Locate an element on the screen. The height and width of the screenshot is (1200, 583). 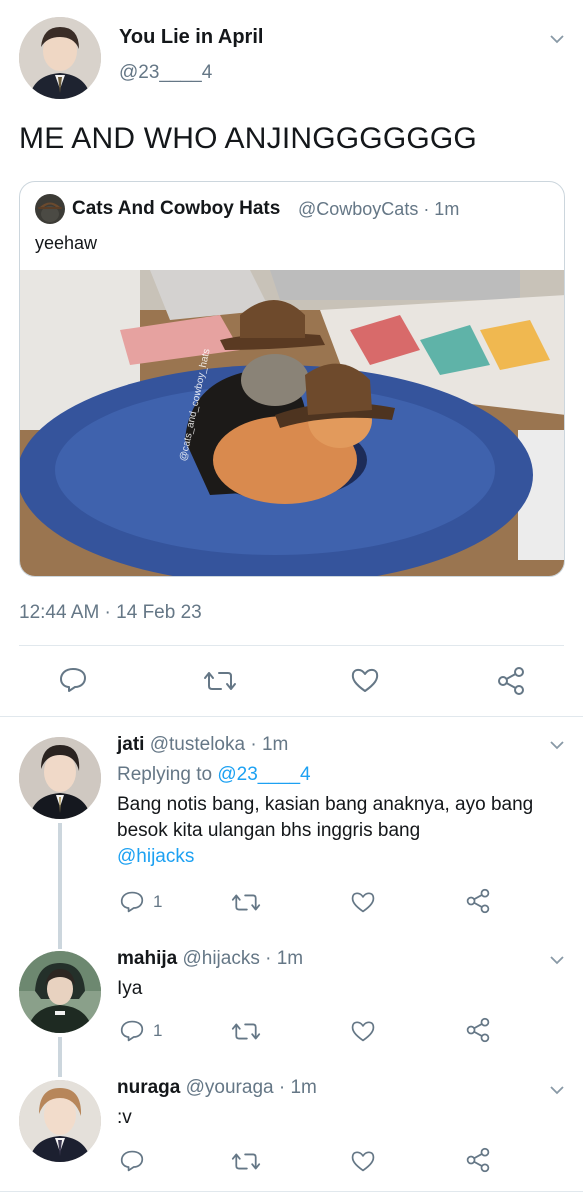
reply-3-reply-button is located at coordinates (136, 1161).